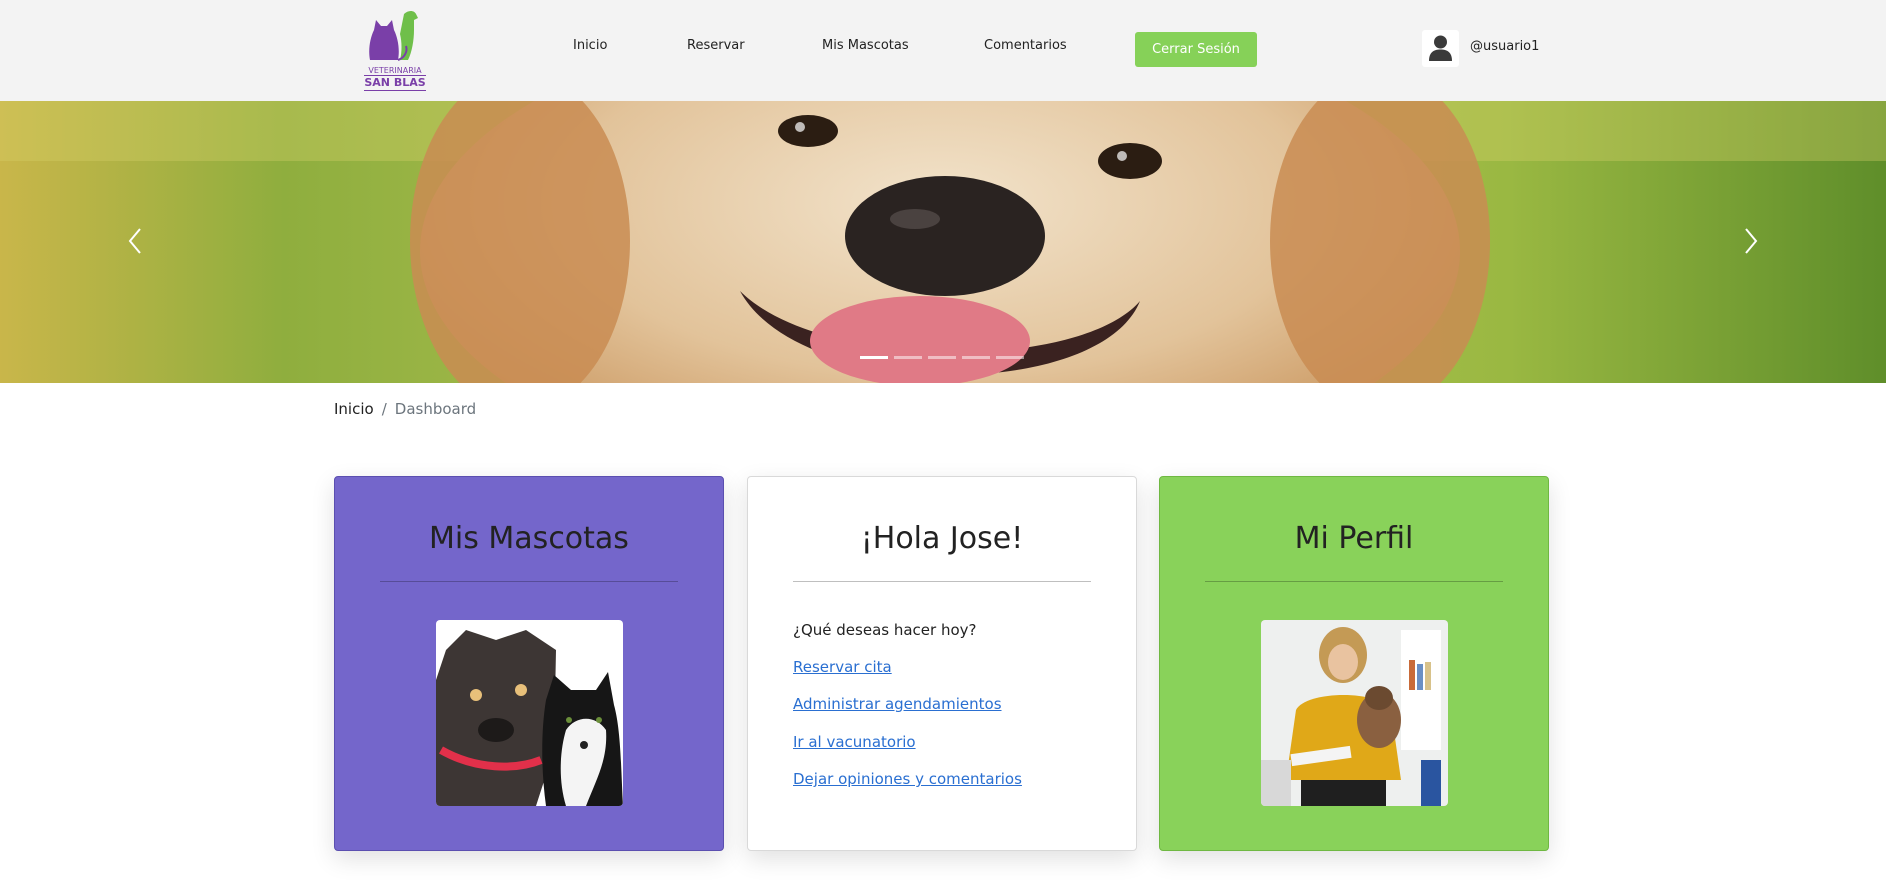 The width and height of the screenshot is (1886, 895). What do you see at coordinates (942, 538) in the screenshot?
I see `greeting-title: ¡Hola Jose!` at bounding box center [942, 538].